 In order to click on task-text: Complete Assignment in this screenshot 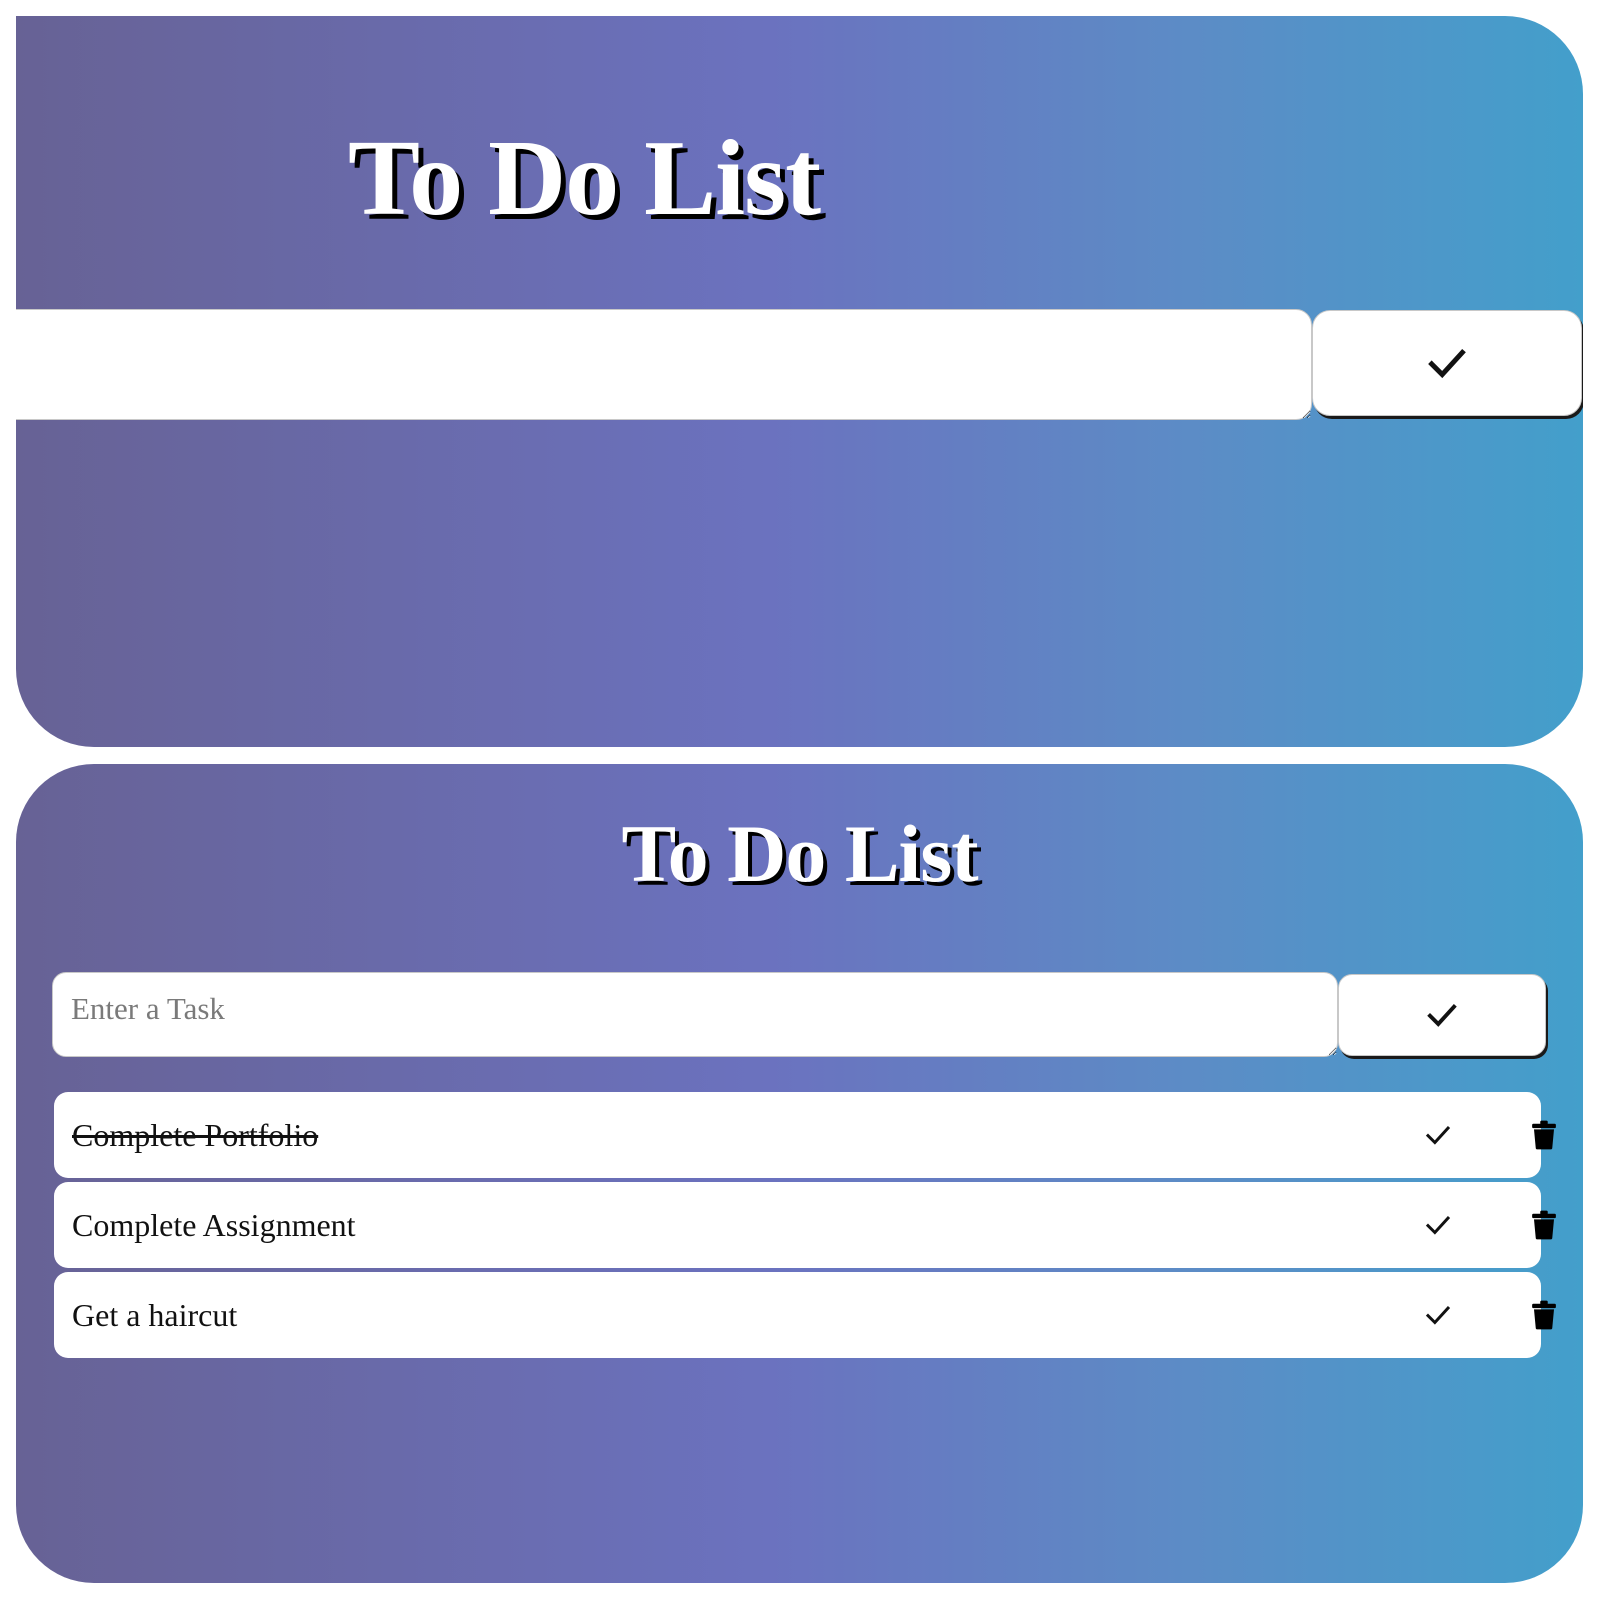, I will do `click(214, 1224)`.